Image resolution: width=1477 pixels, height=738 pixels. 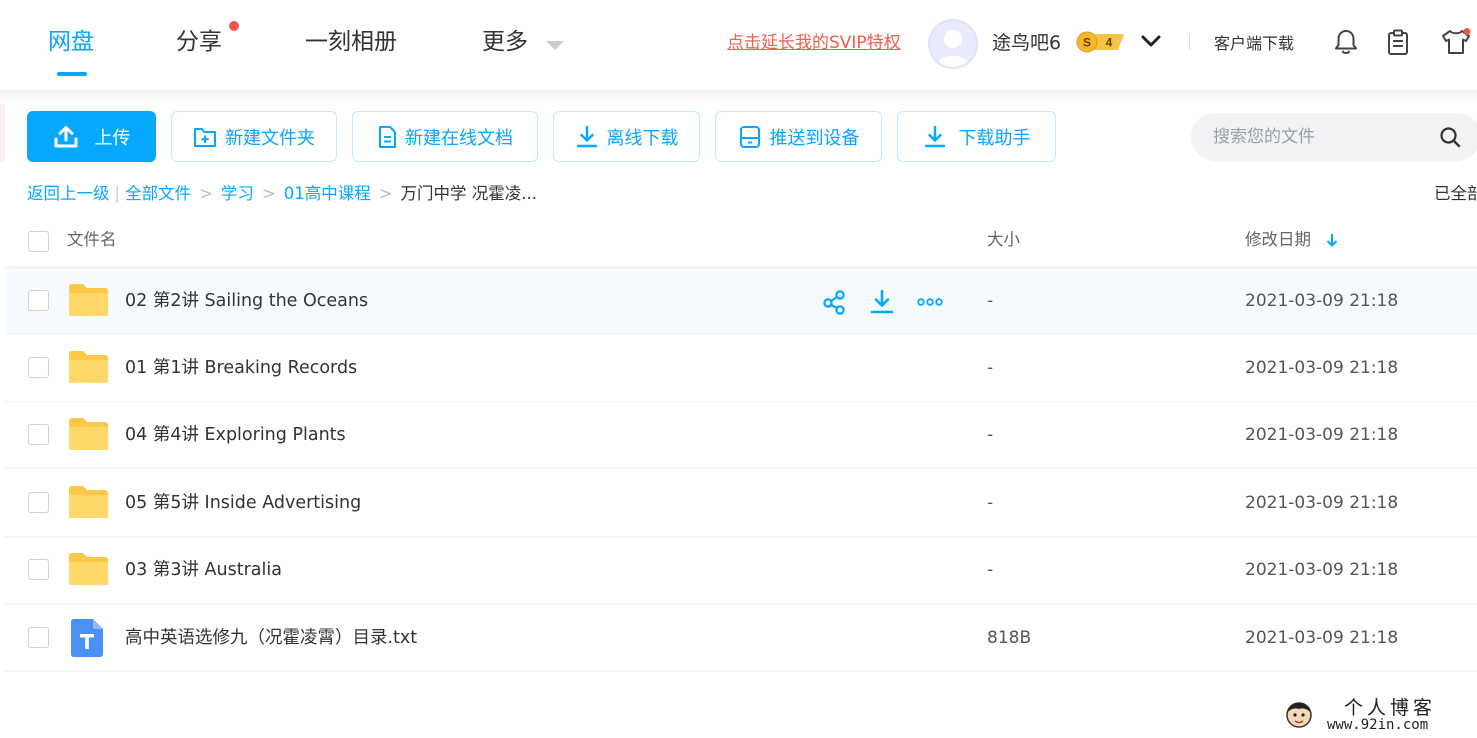 I want to click on nav-shadow, so click(x=738, y=97).